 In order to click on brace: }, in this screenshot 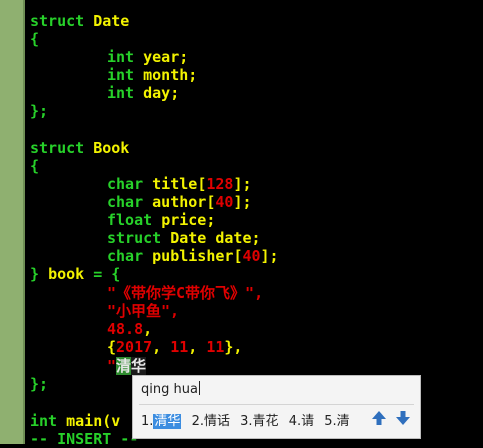, I will do `click(233, 347)`.